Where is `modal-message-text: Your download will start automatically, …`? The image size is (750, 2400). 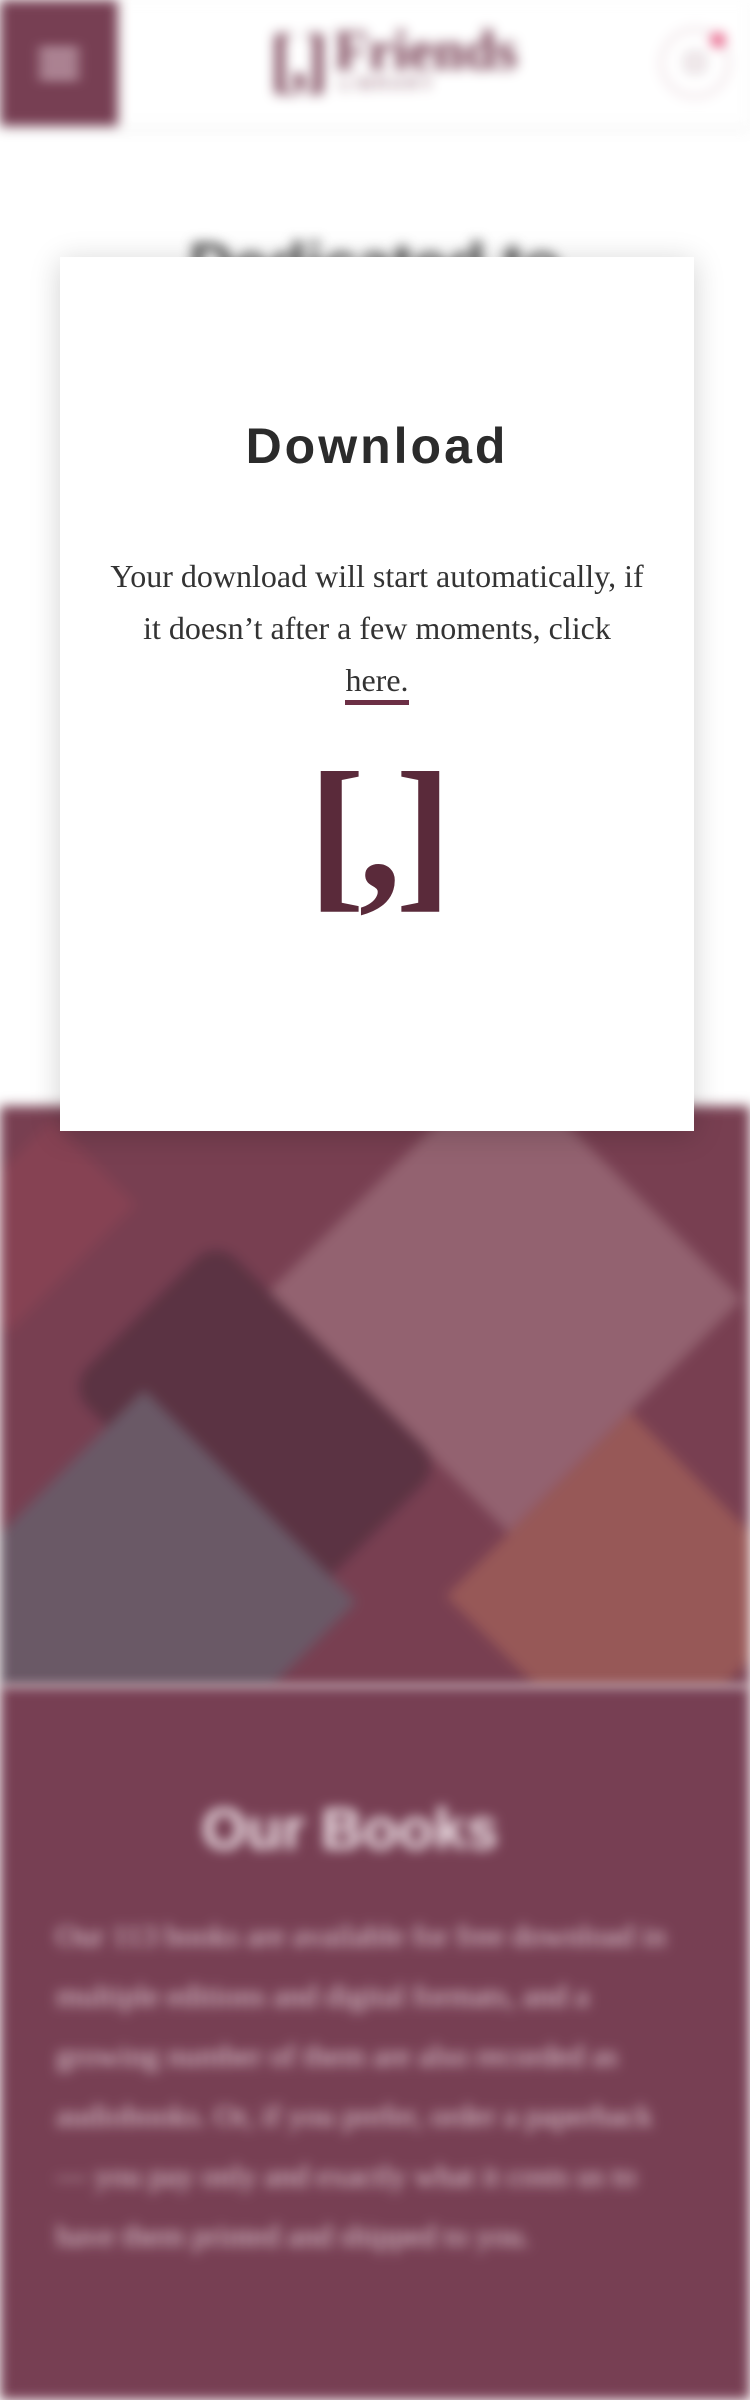 modal-message-text: Your download will start automatically, … is located at coordinates (377, 602).